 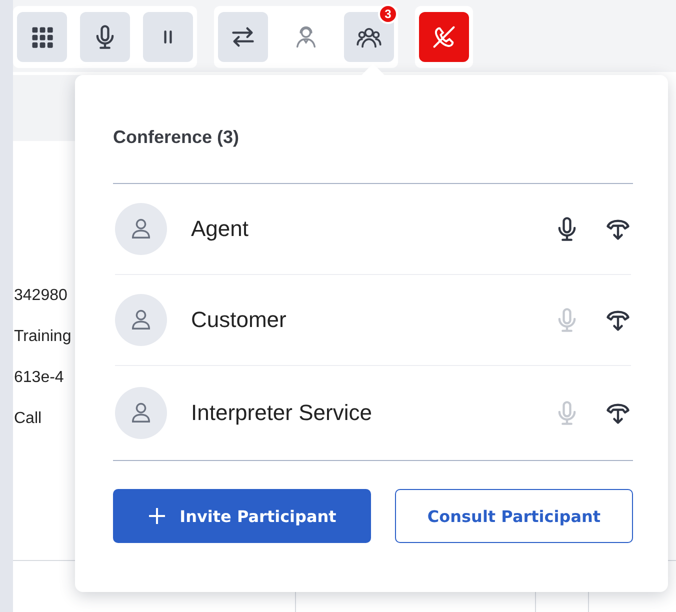 I want to click on consult-button: Consult Participant, so click(x=513, y=516).